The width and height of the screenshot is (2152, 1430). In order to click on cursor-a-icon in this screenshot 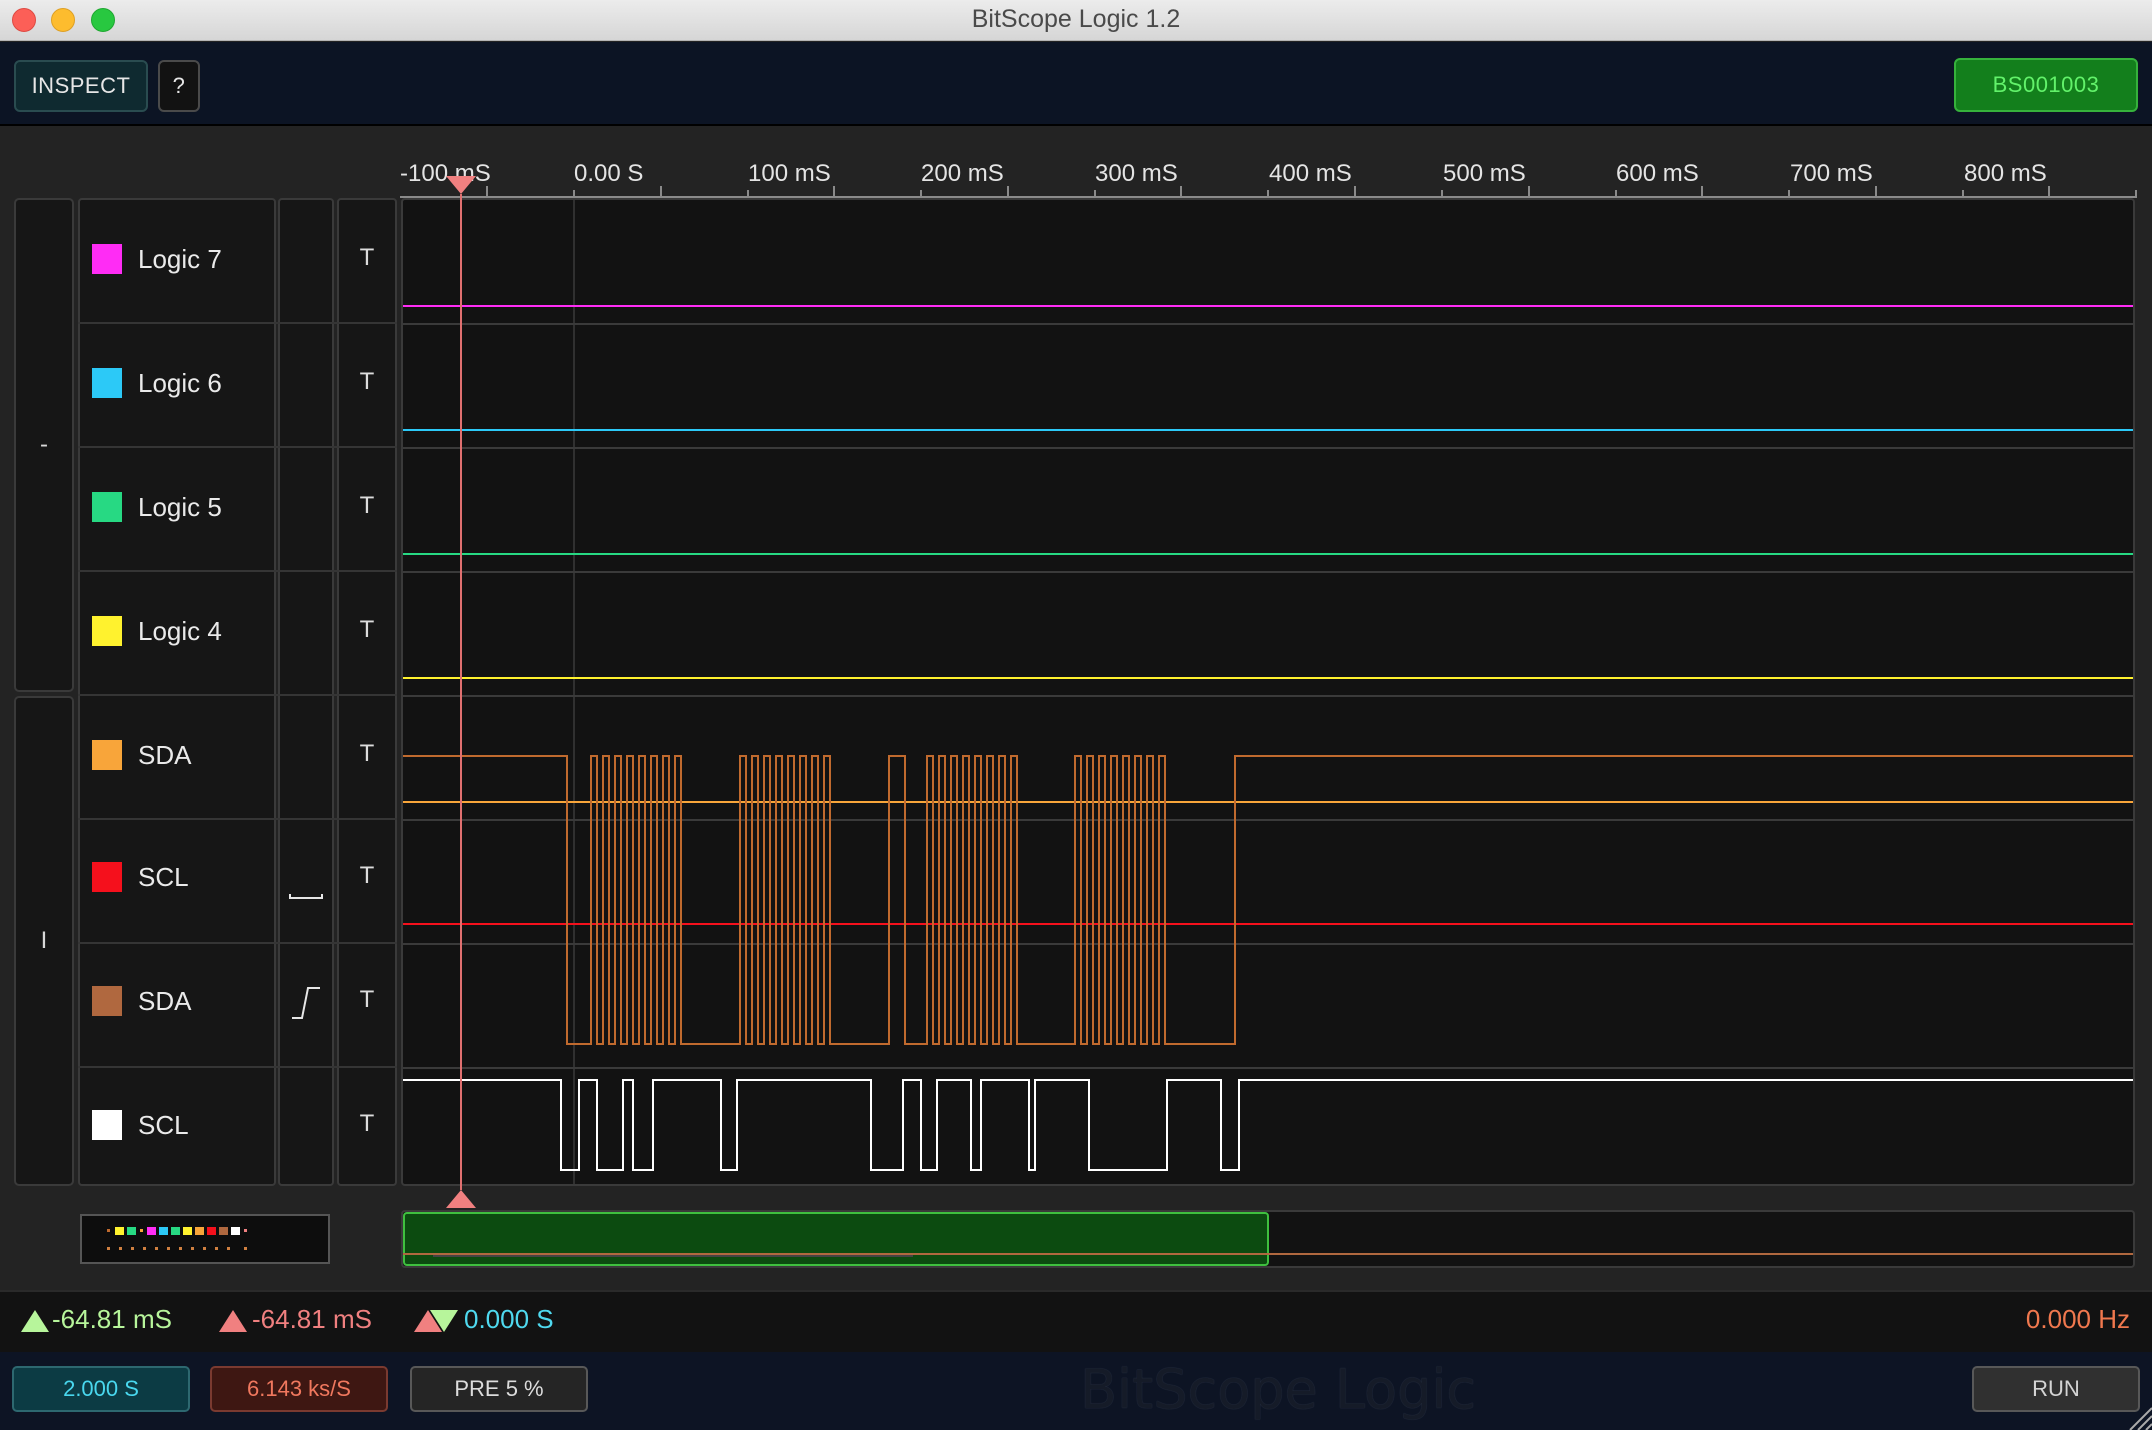, I will do `click(35, 1321)`.